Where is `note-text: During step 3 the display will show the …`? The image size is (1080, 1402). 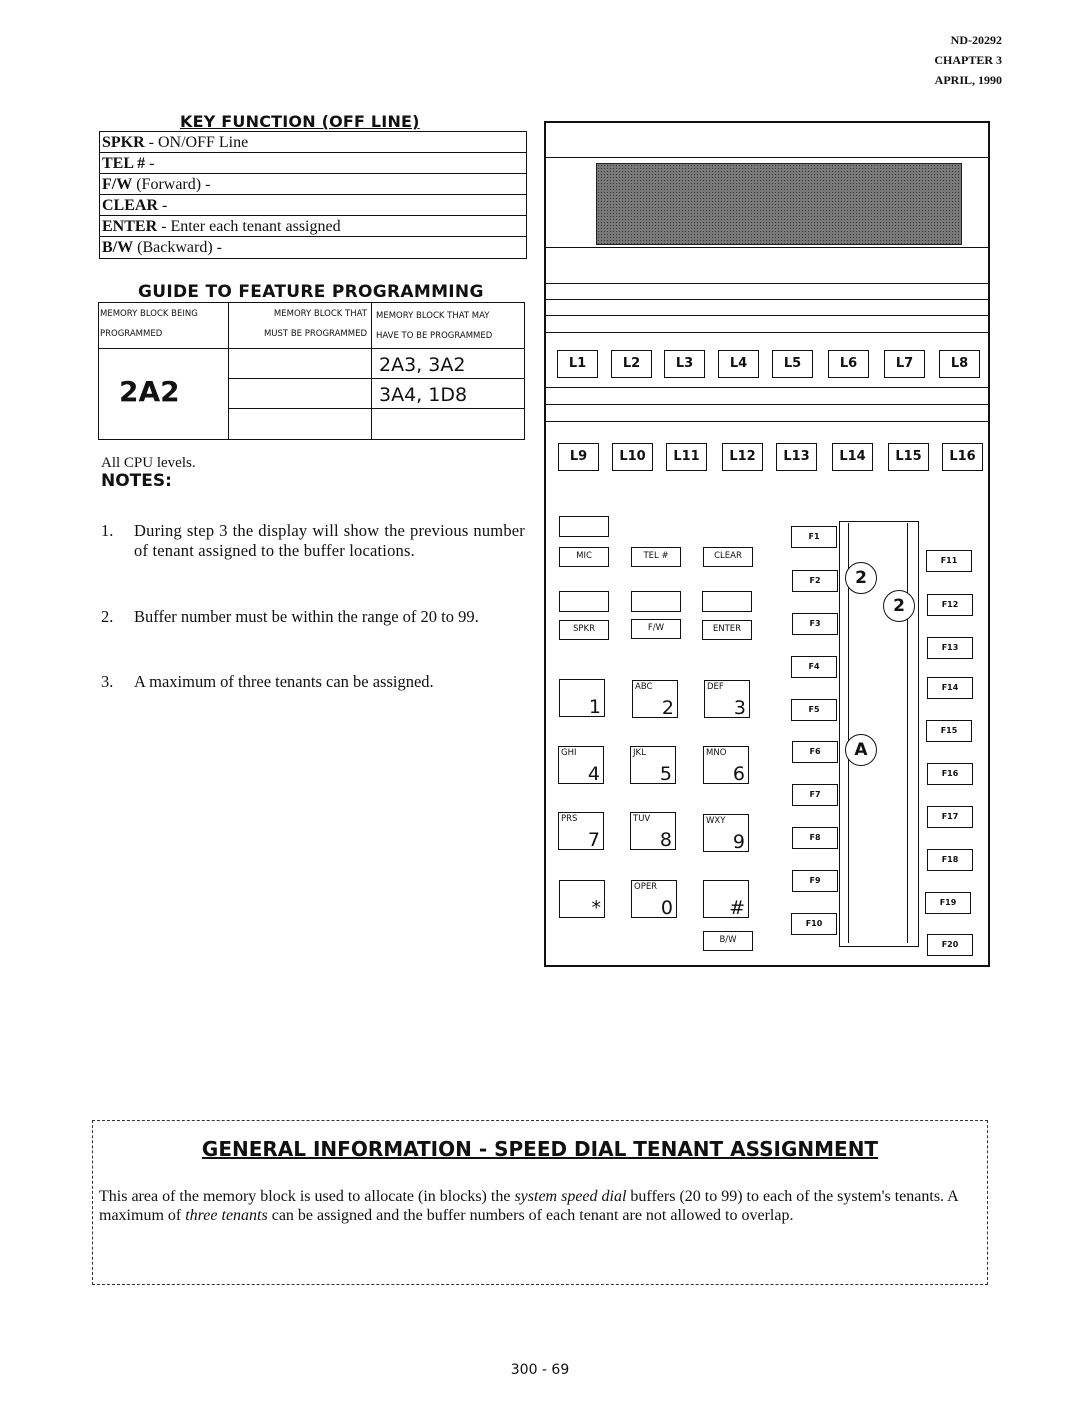
note-text: During step 3 the display will show the … is located at coordinates (329, 540).